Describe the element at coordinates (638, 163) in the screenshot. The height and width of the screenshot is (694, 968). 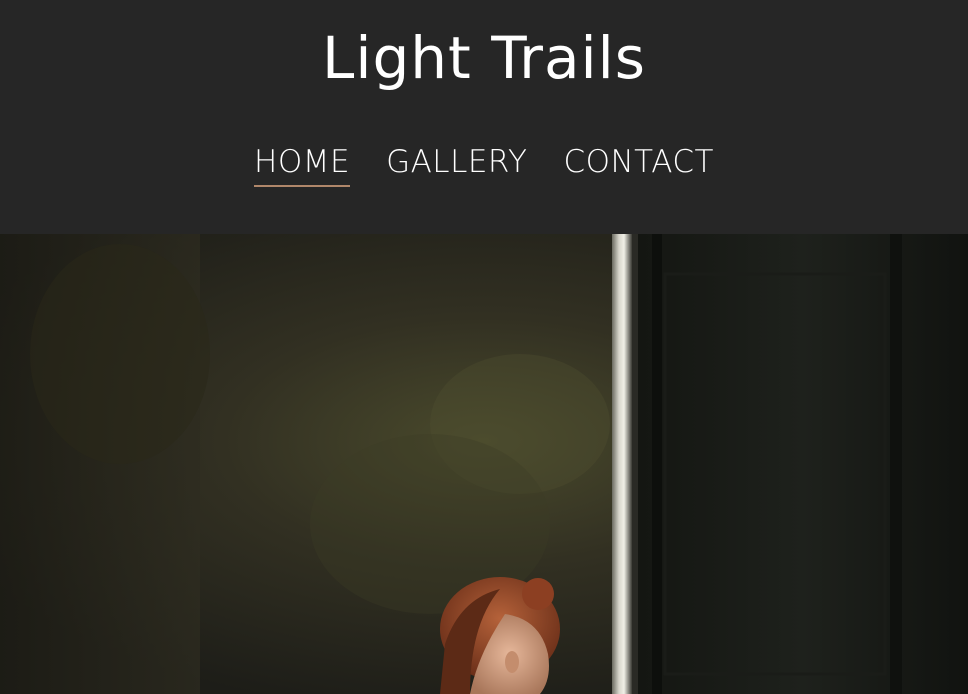
I see `nav-item-contact: CONTACT` at that location.